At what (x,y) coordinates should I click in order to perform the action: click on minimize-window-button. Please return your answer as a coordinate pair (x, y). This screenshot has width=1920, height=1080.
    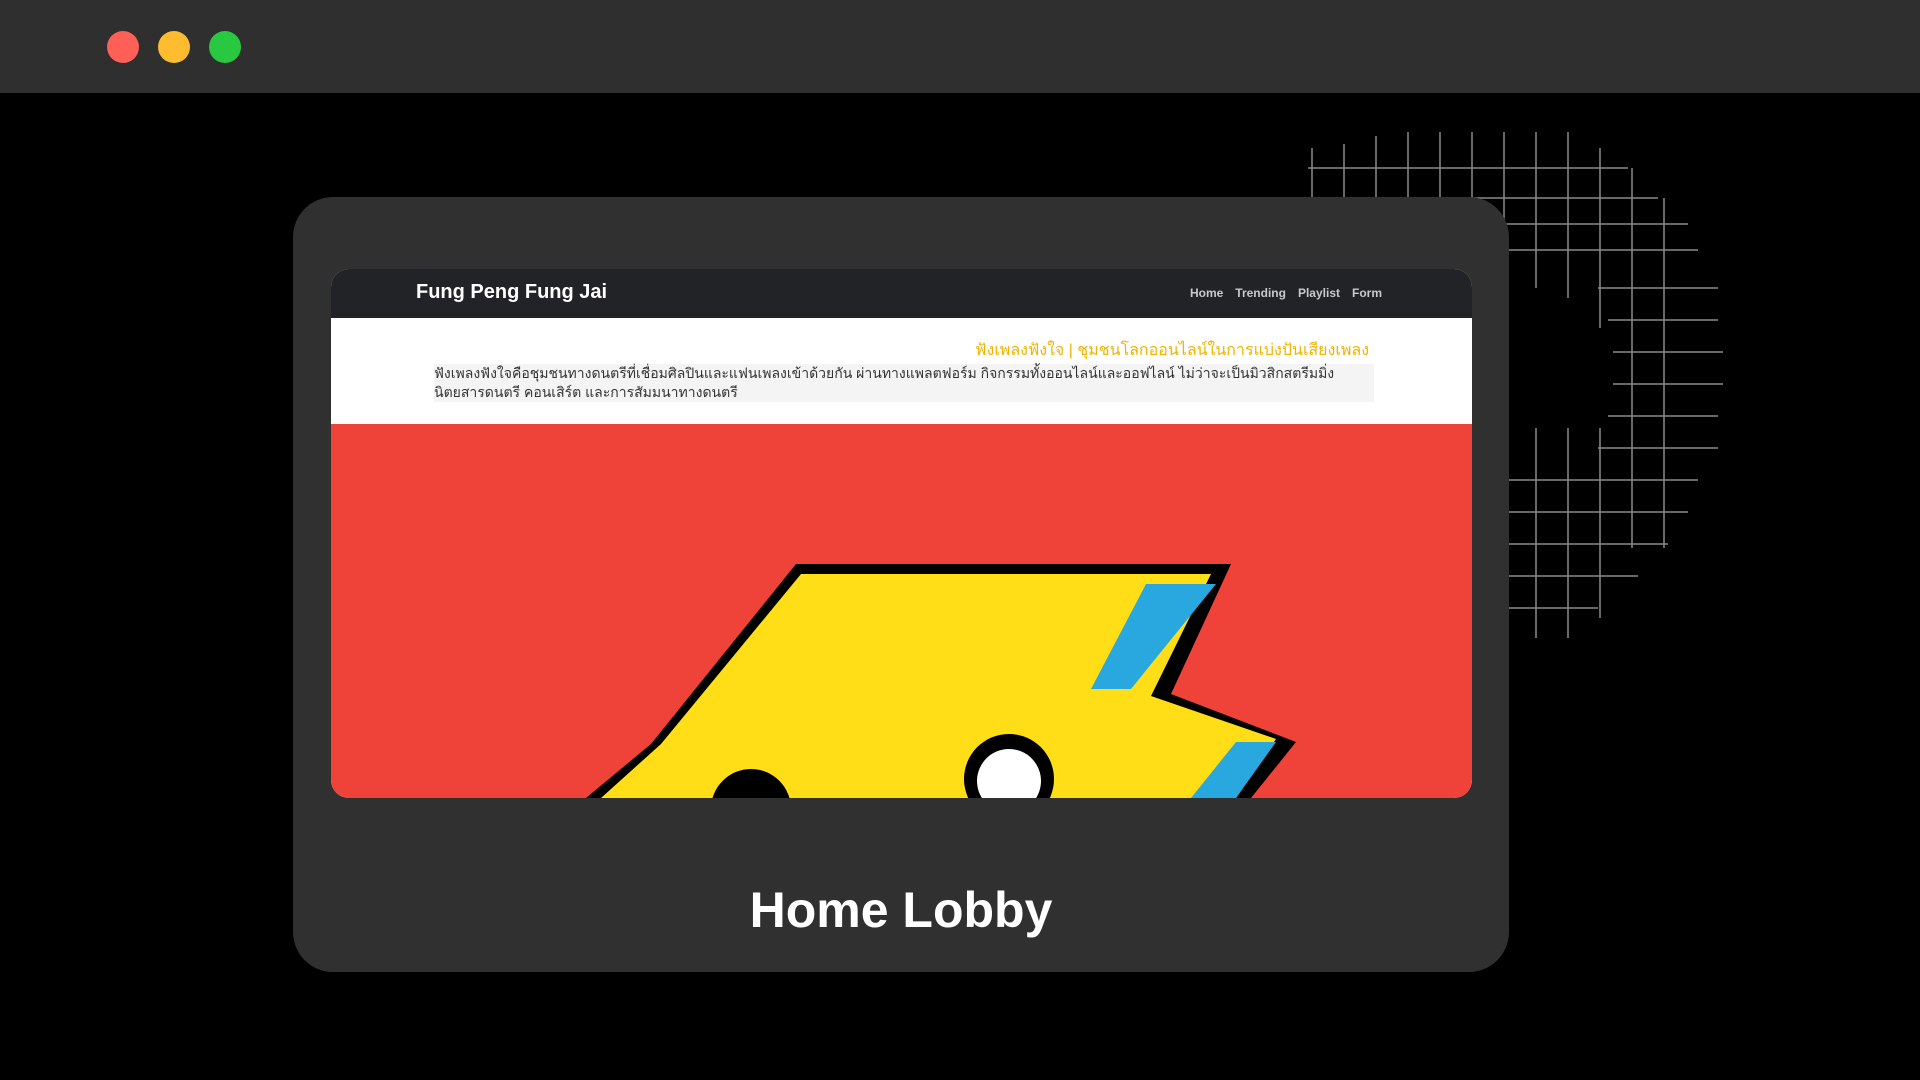
    Looking at the image, I should click on (174, 47).